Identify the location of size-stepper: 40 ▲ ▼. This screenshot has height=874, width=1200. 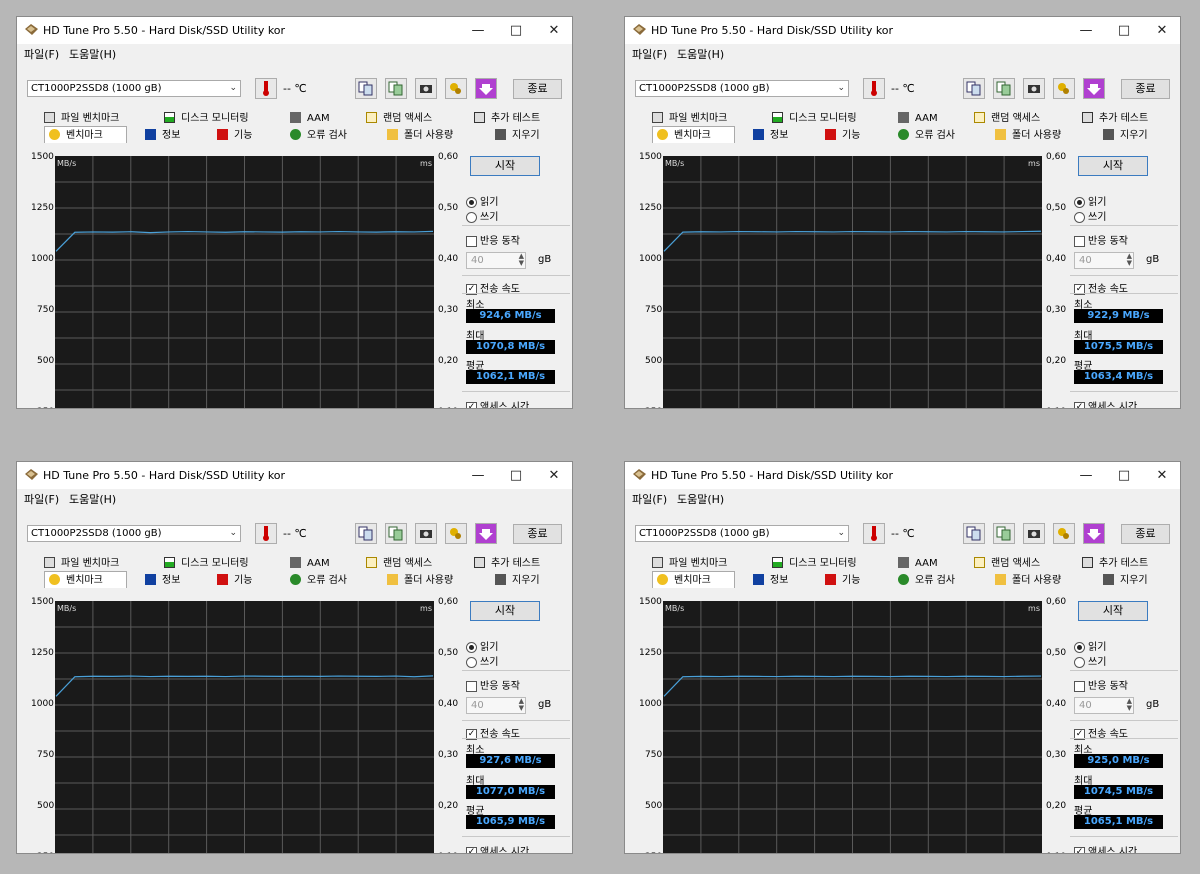
(496, 705).